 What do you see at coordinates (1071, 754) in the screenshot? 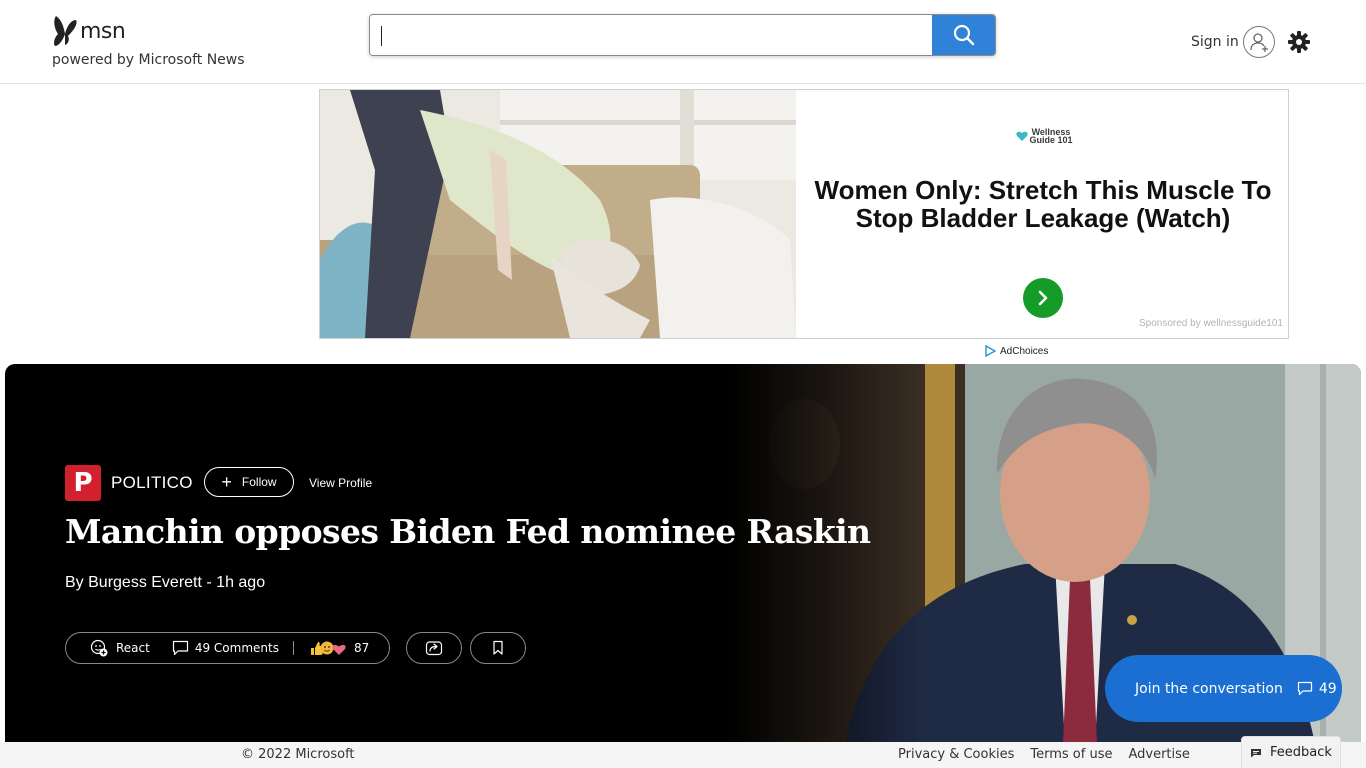
I see `terms-link: Terms of use` at bounding box center [1071, 754].